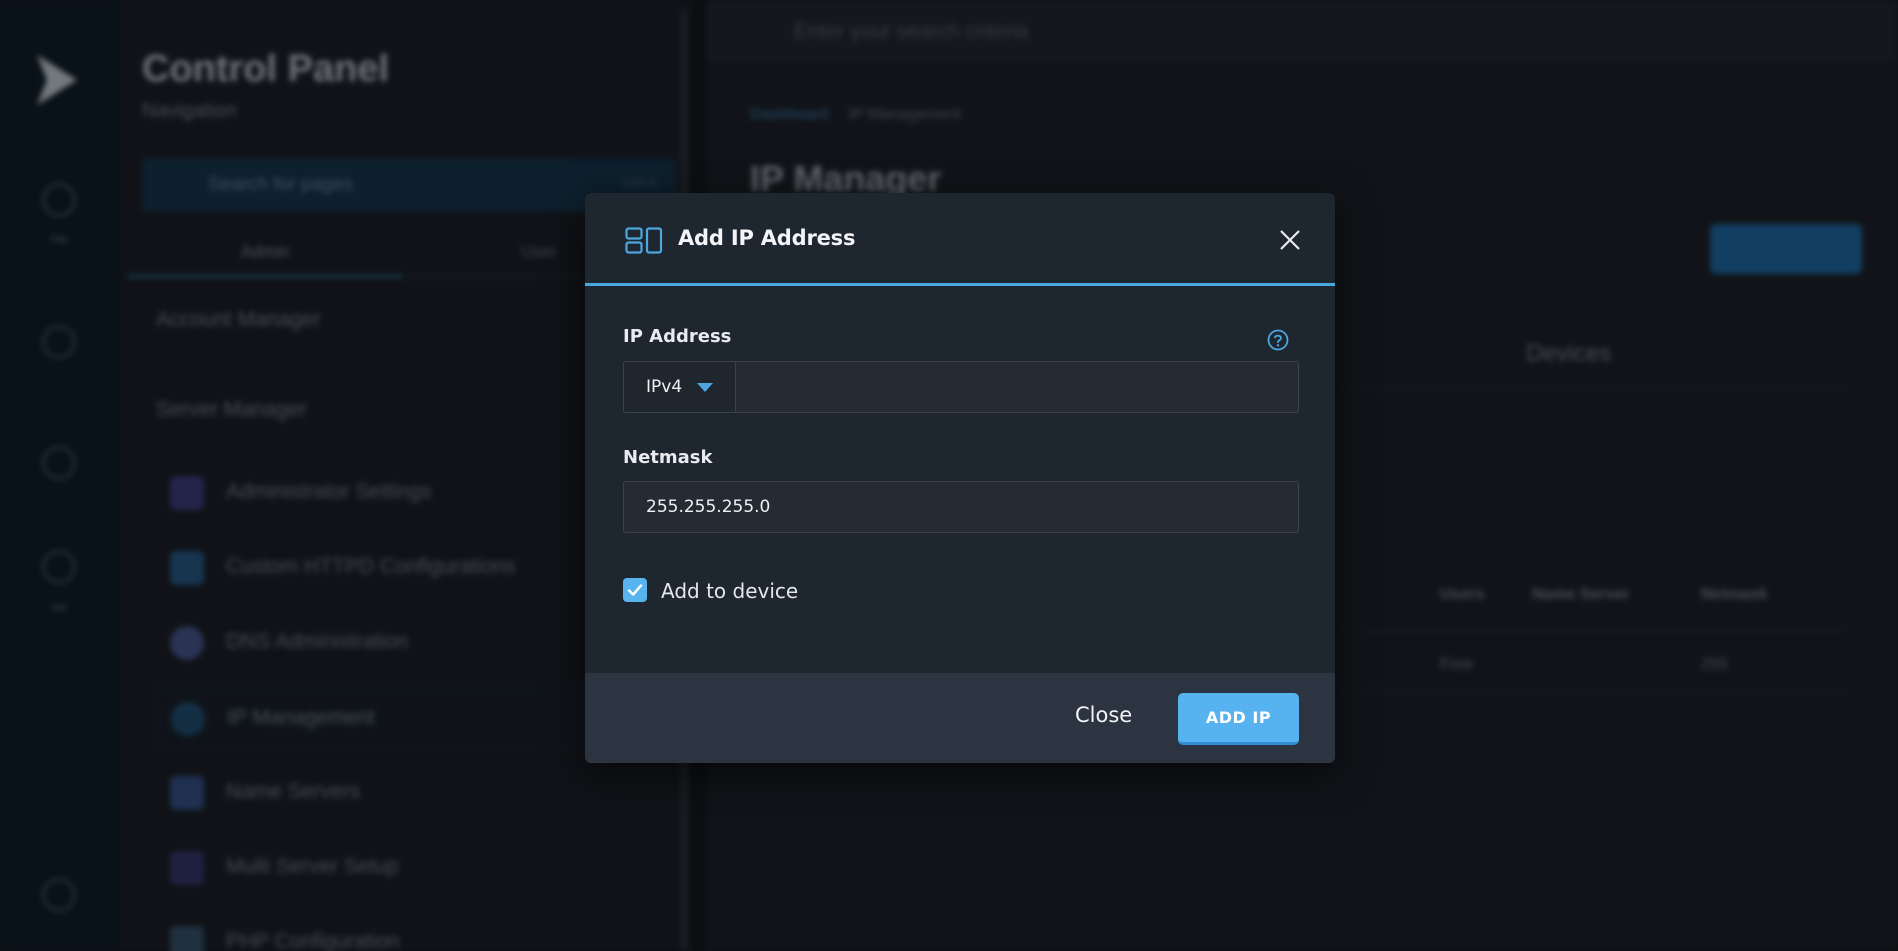  Describe the element at coordinates (1017, 387) in the screenshot. I see `ip-address-input` at that location.